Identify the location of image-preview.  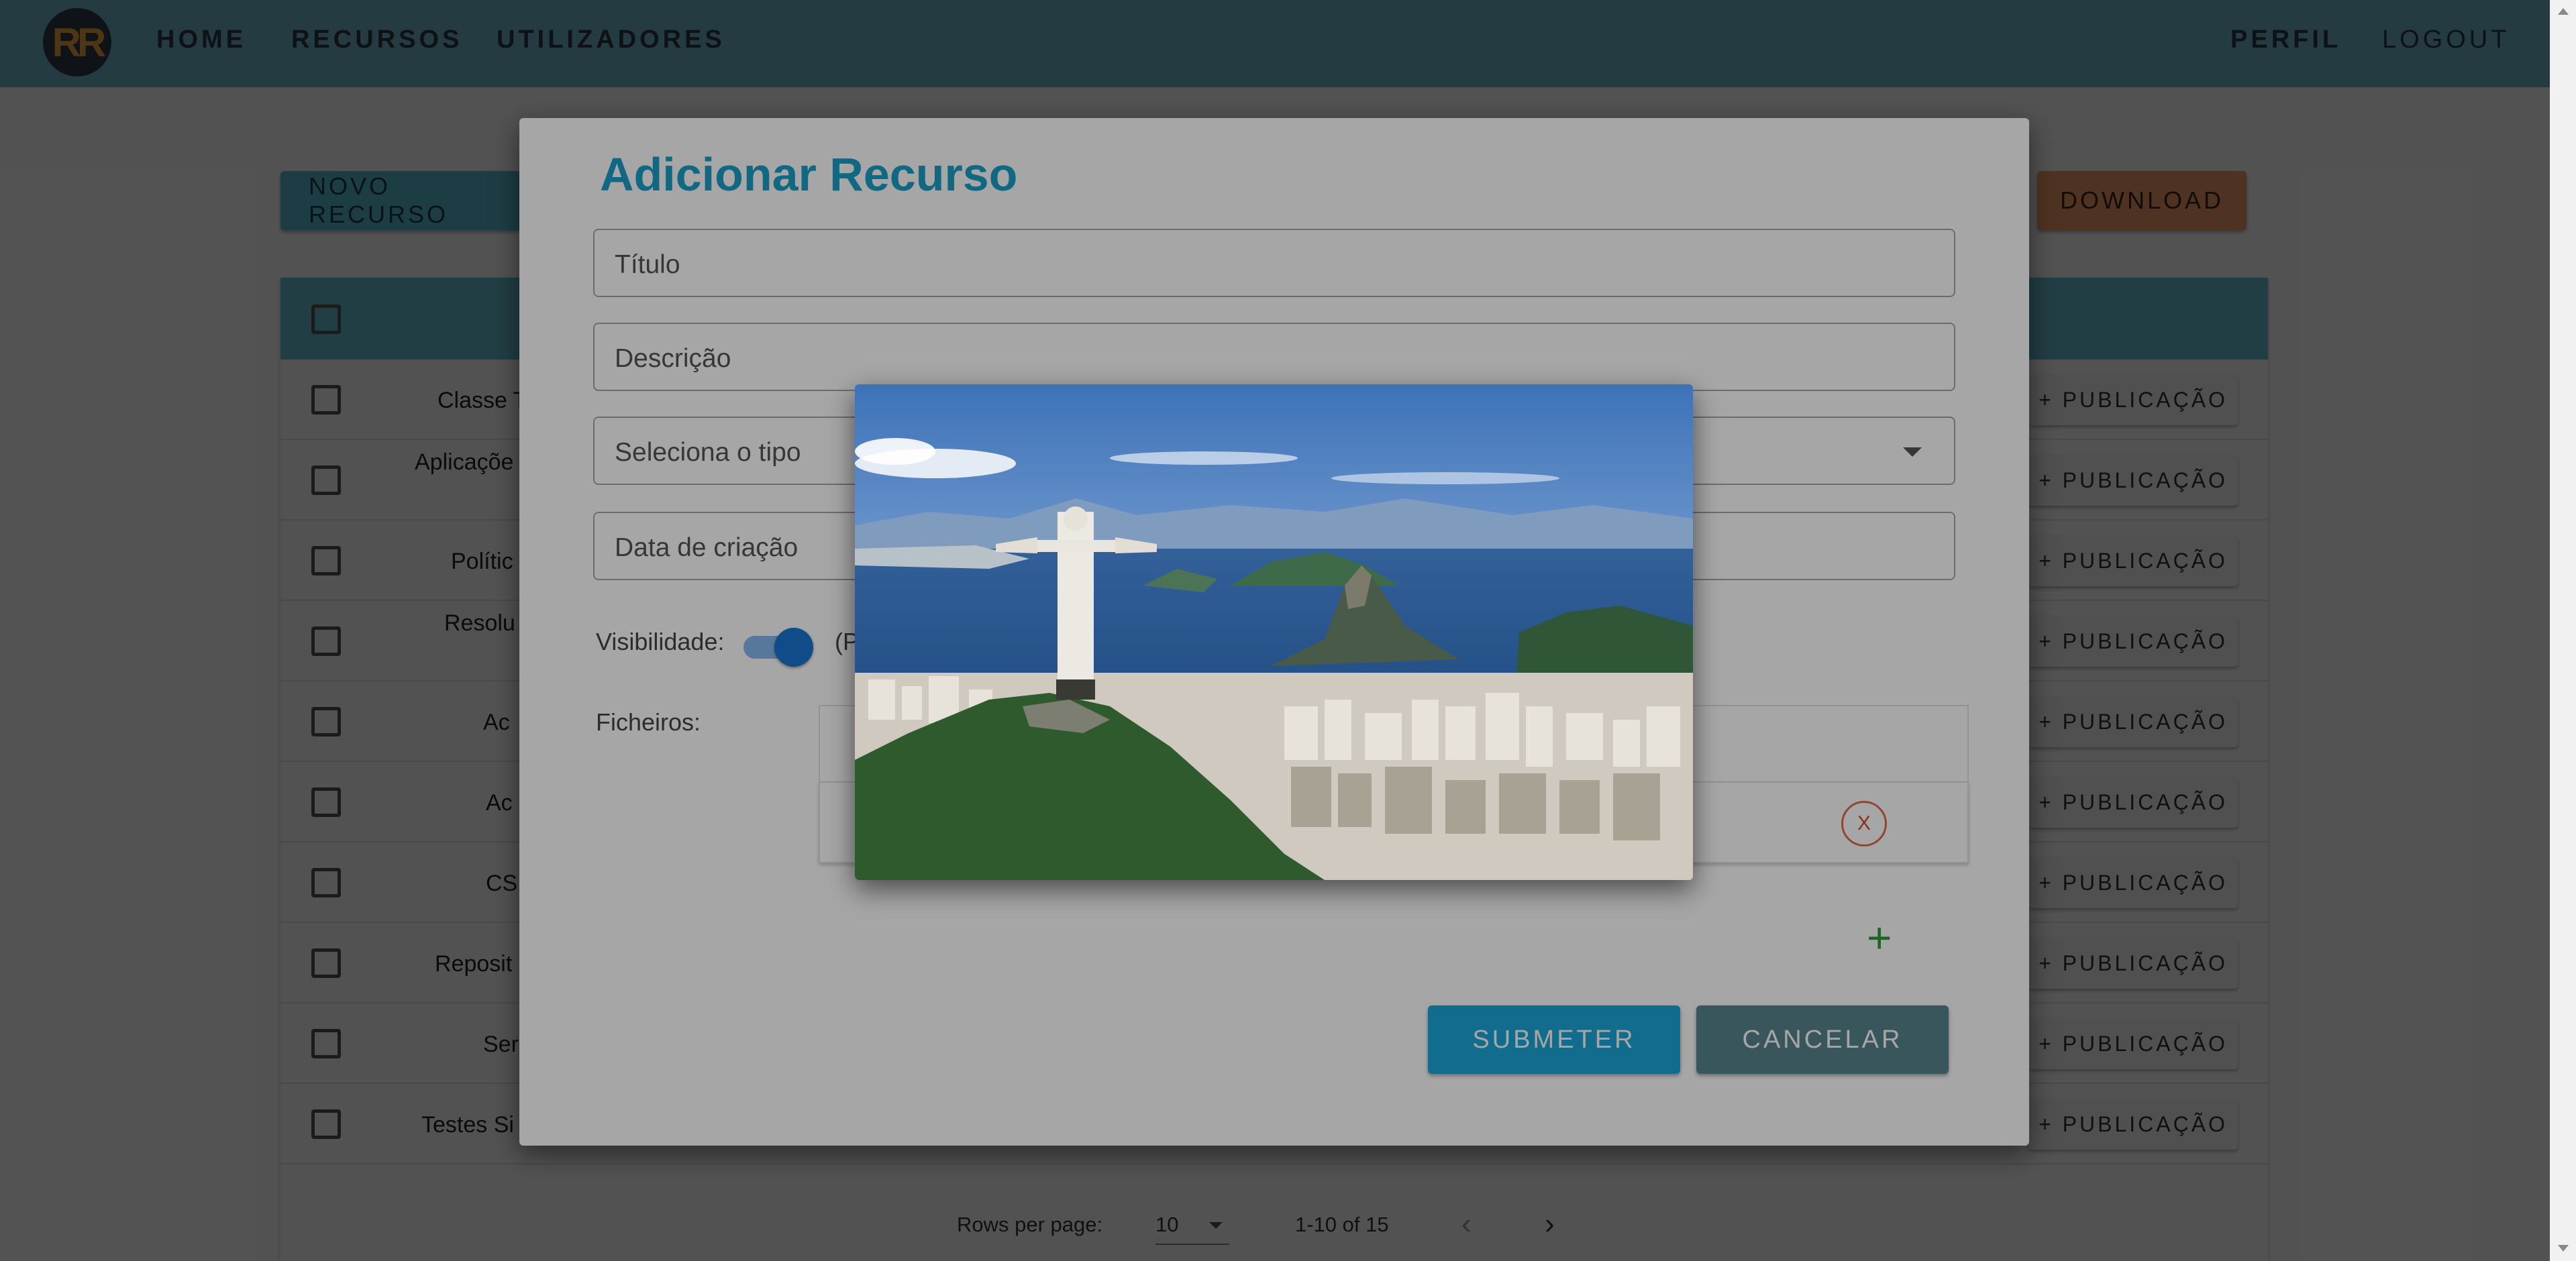
(1274, 632).